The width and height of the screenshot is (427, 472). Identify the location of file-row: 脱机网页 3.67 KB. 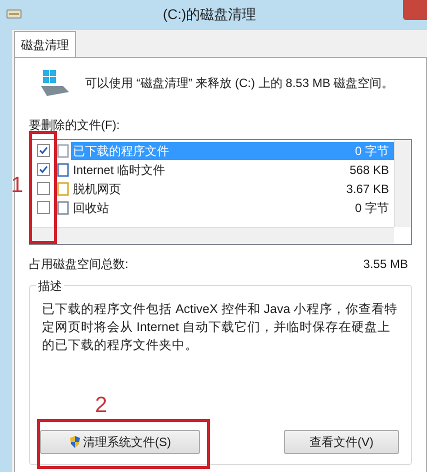
(232, 189).